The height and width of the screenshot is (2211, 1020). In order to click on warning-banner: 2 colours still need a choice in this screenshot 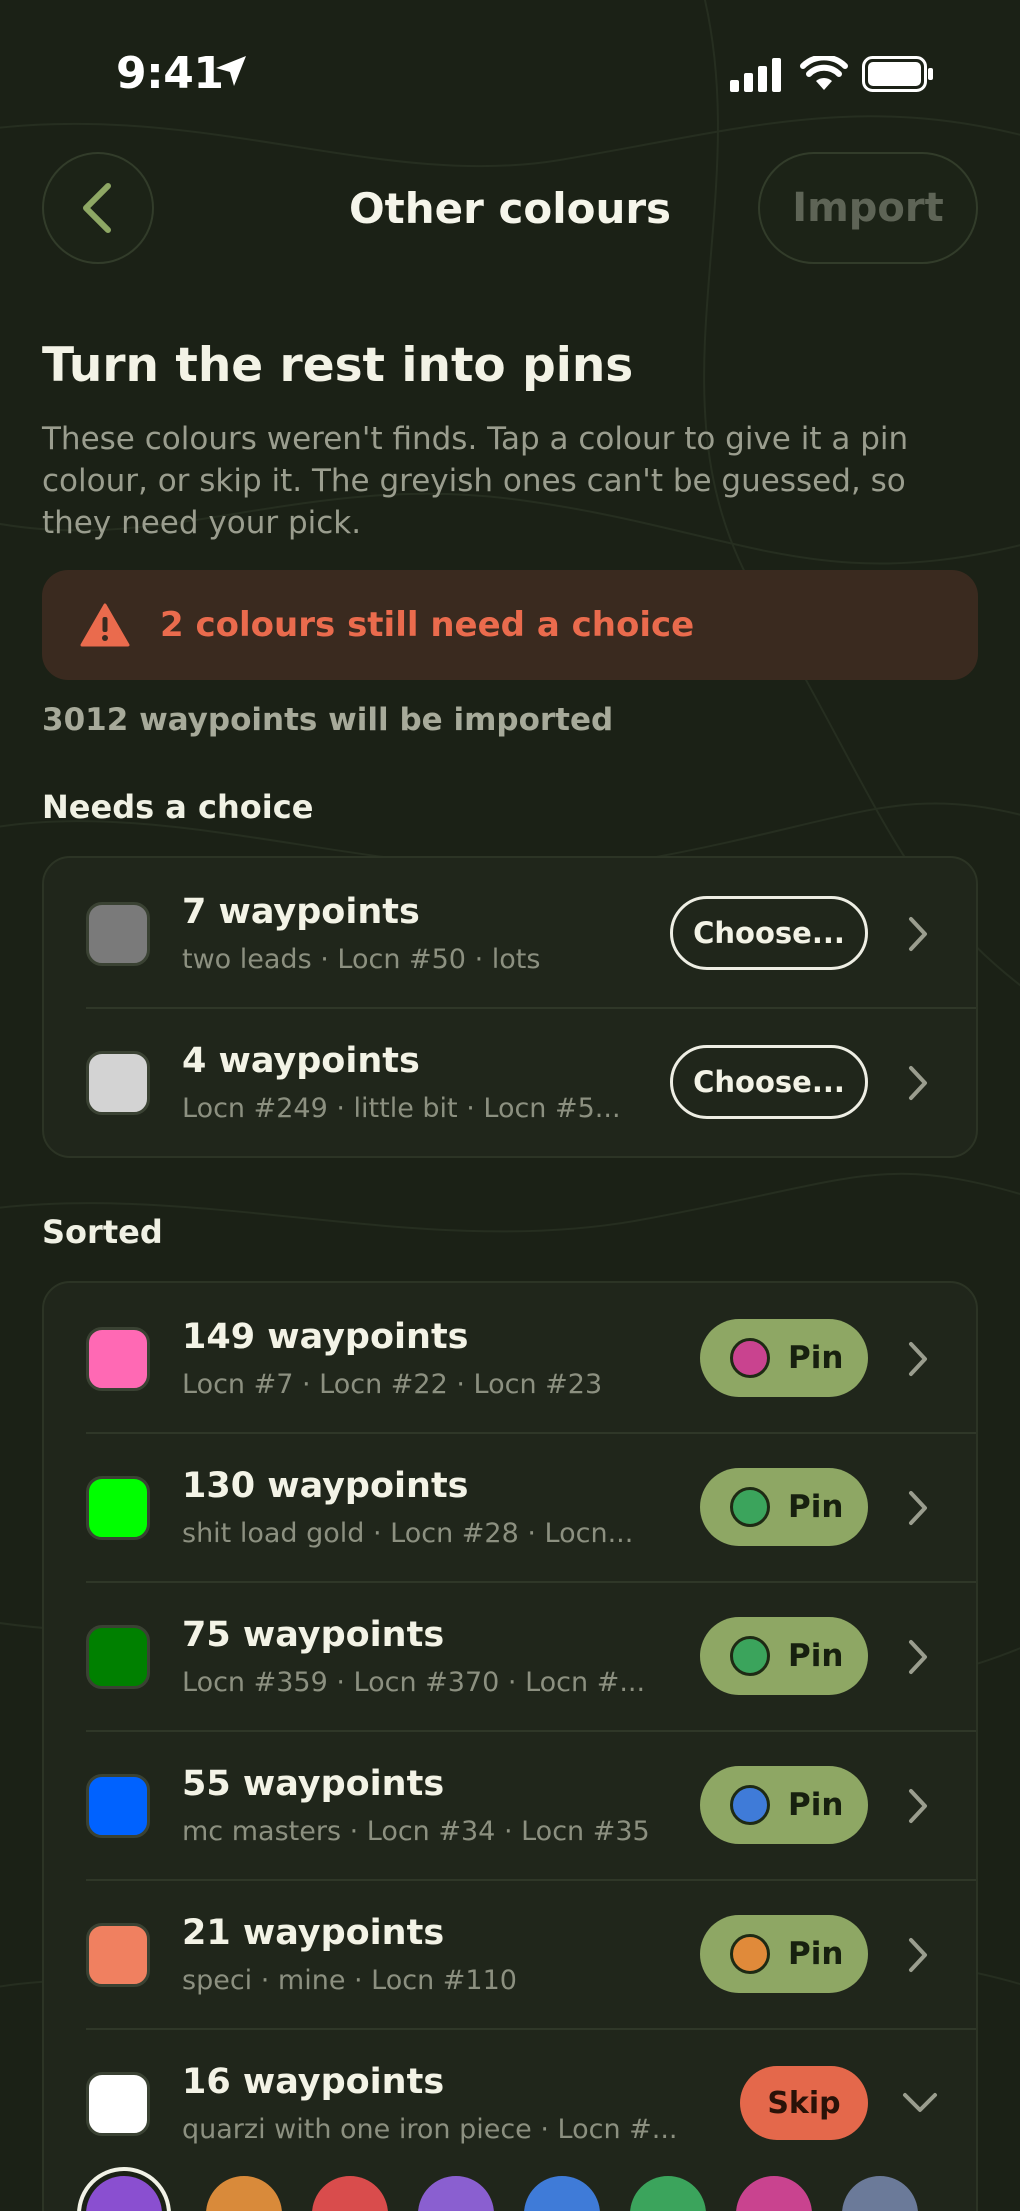, I will do `click(510, 625)`.